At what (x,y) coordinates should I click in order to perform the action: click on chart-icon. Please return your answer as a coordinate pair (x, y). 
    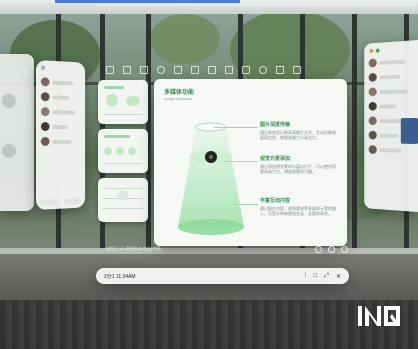
    Looking at the image, I should click on (246, 70).